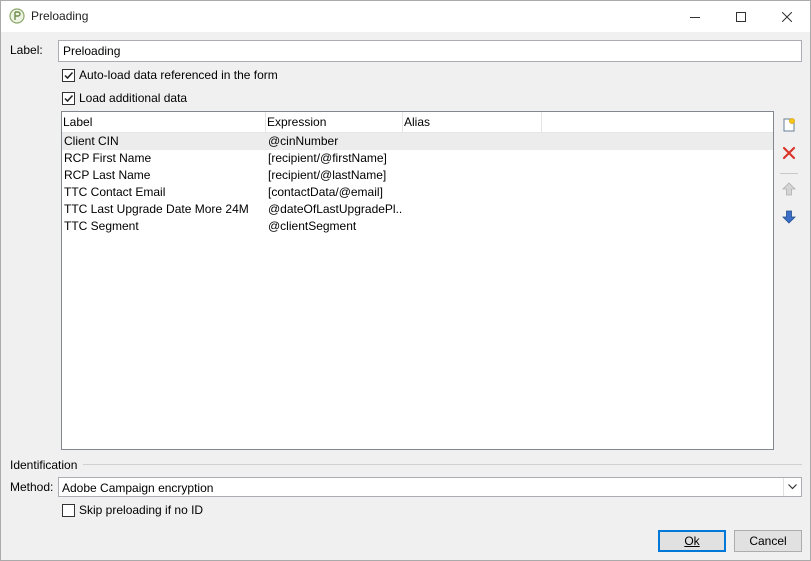  I want to click on cell-label: TTC Last Upgrade Date More 24M, so click(156, 209).